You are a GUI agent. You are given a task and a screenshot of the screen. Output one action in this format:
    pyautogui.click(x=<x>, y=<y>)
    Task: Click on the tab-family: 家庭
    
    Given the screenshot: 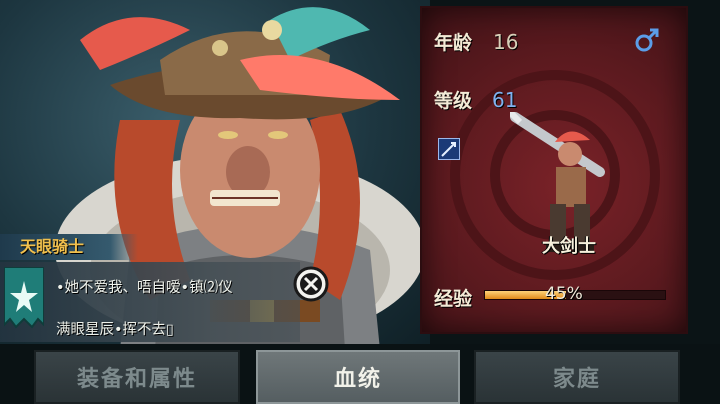 What is the action you would take?
    pyautogui.click(x=577, y=377)
    